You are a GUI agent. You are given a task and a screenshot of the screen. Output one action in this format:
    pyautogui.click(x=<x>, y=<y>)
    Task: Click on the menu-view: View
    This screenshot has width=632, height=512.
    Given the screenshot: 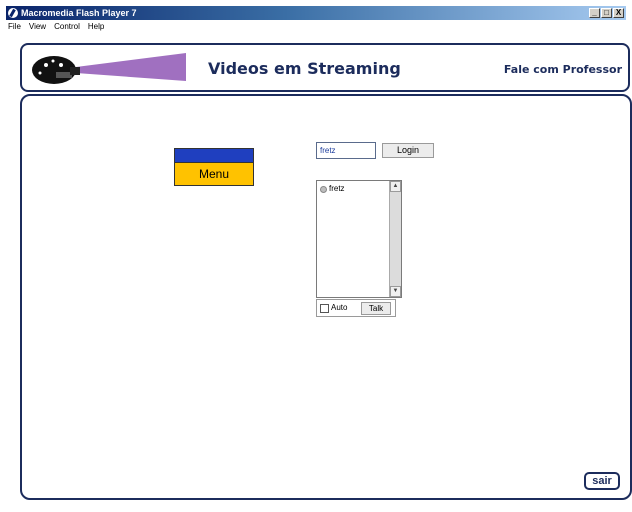 What is the action you would take?
    pyautogui.click(x=37, y=26)
    